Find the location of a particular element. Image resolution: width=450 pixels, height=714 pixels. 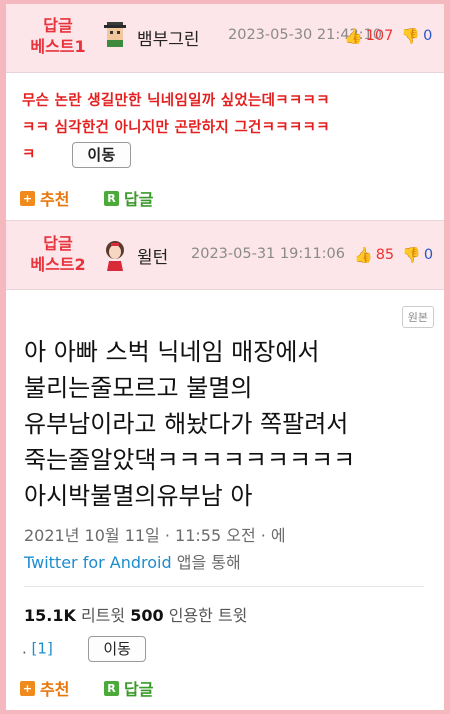

vote-box: 👍 85 👎 0 is located at coordinates (393, 255).